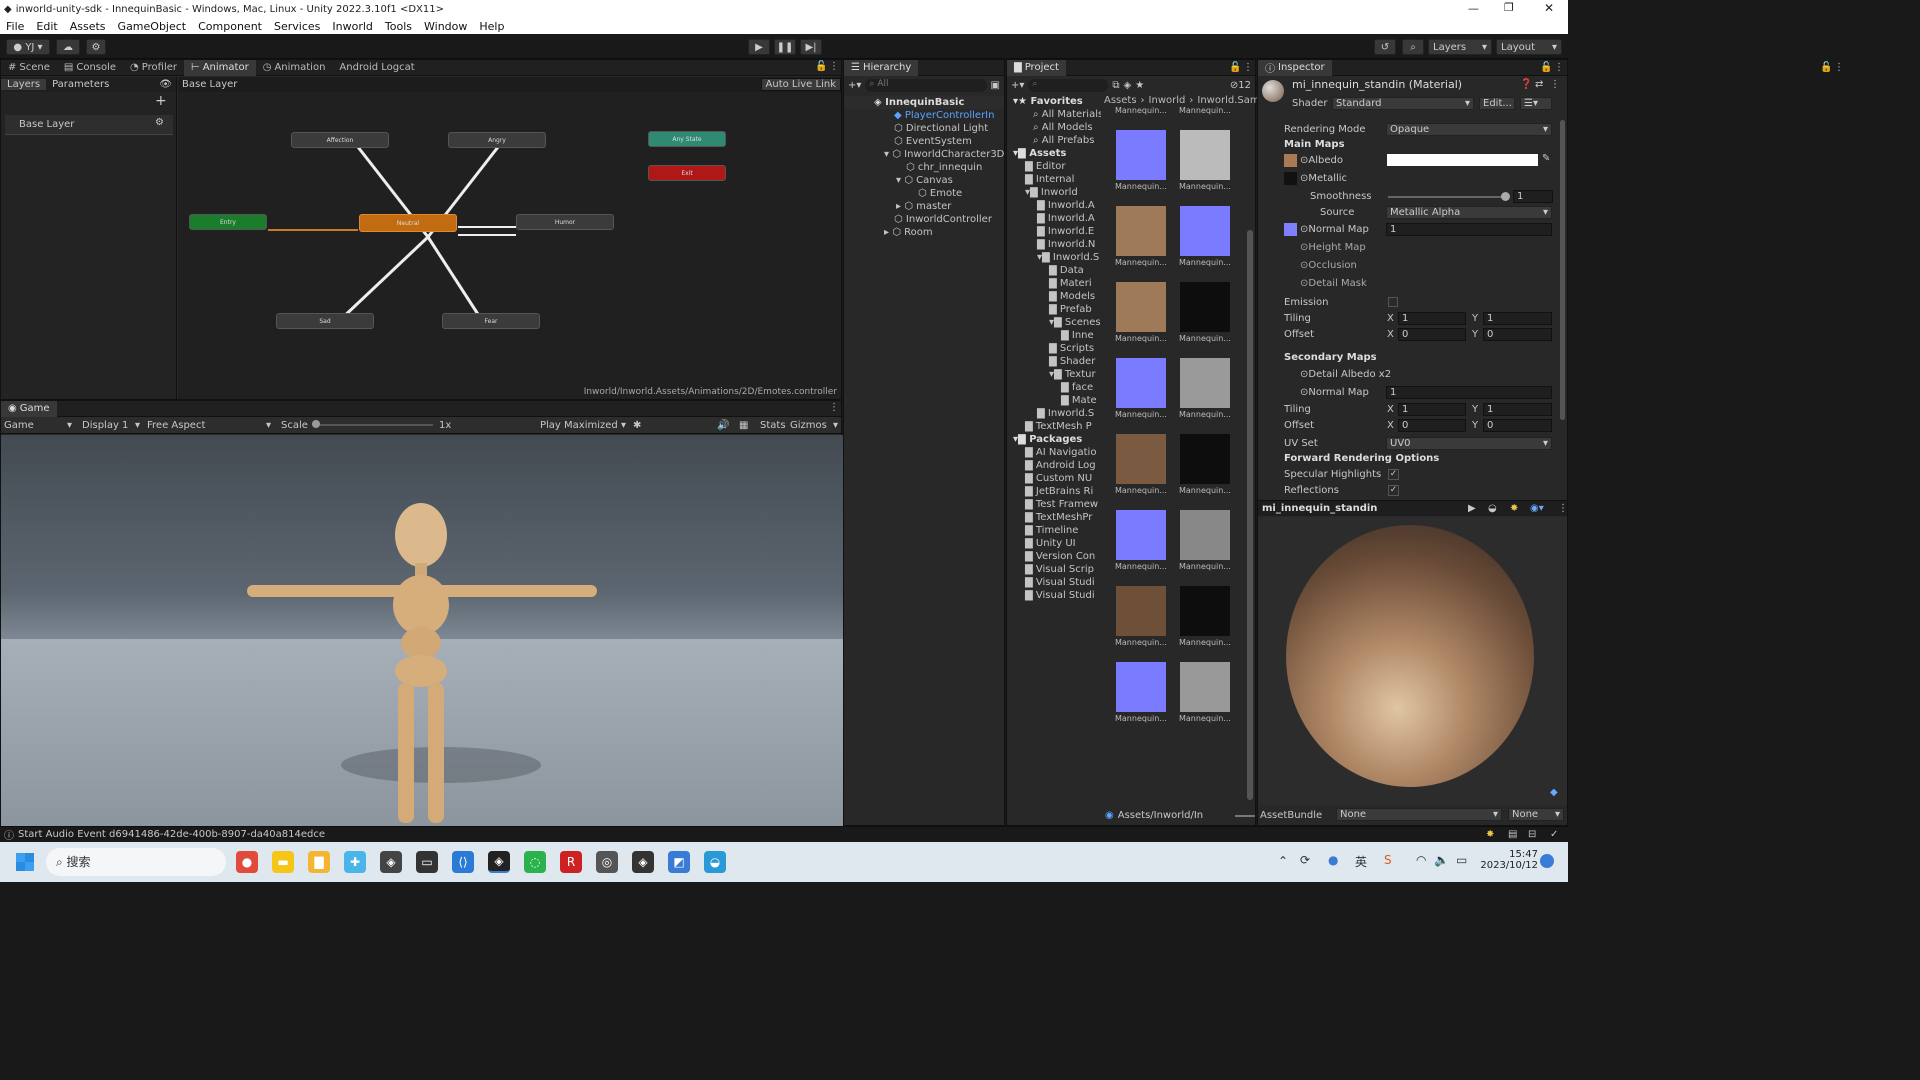 The height and width of the screenshot is (1080, 1920). I want to click on folder-item: ▇ Android Log, so click(1054, 465).